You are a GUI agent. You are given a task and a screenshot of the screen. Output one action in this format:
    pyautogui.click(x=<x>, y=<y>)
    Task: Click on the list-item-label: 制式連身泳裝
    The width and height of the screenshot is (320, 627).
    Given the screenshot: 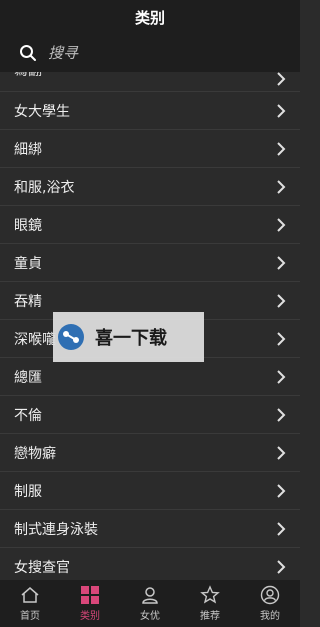 What is the action you would take?
    pyautogui.click(x=56, y=529)
    